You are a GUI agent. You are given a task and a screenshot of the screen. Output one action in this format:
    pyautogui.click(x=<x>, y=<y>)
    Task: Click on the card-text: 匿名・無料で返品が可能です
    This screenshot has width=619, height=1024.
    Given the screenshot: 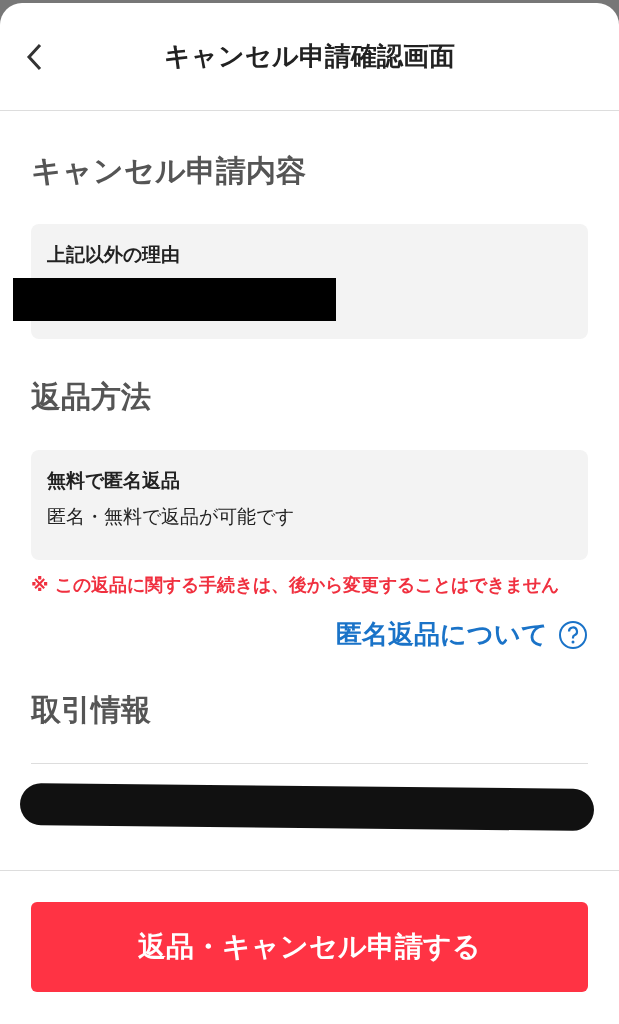 What is the action you would take?
    pyautogui.click(x=171, y=516)
    